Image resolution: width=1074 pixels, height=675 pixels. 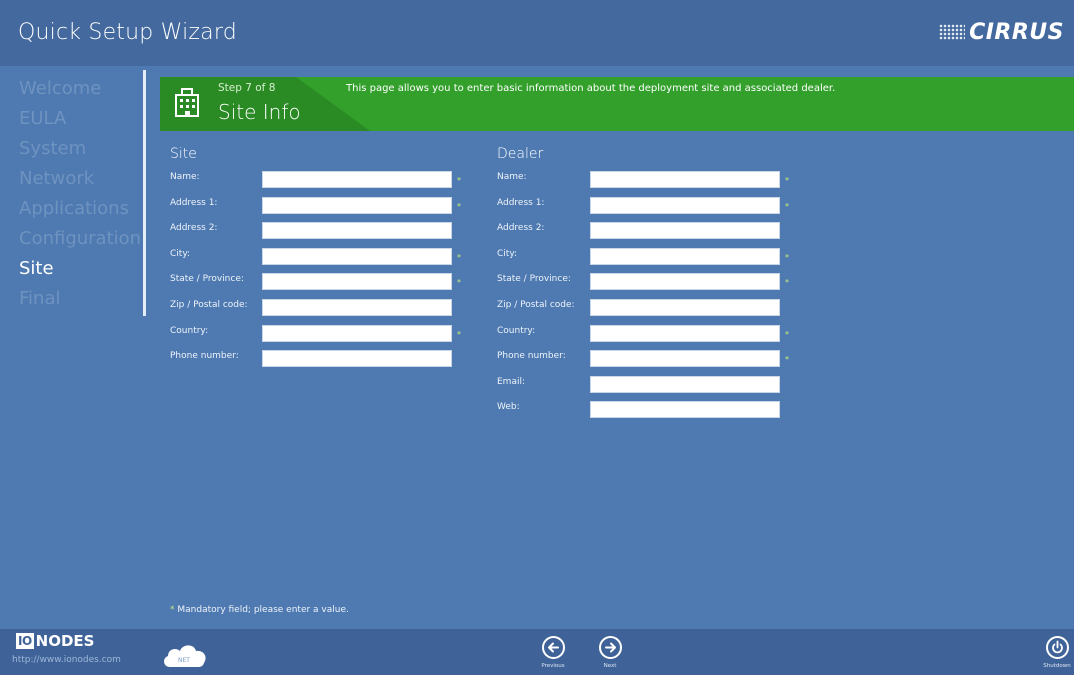 I want to click on brand-dots-icon, so click(x=952, y=32).